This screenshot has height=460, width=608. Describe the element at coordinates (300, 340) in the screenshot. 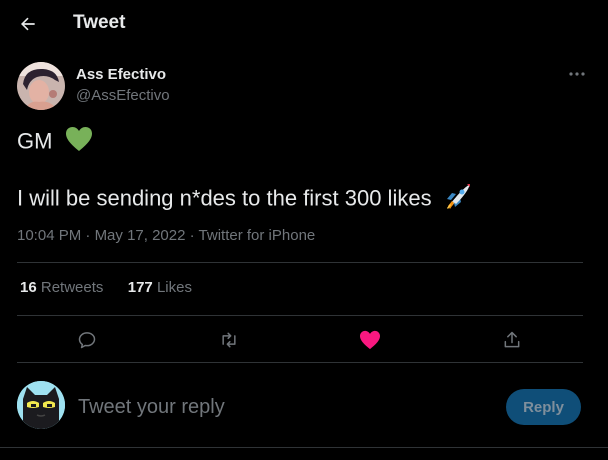

I see `tweet-actions` at that location.